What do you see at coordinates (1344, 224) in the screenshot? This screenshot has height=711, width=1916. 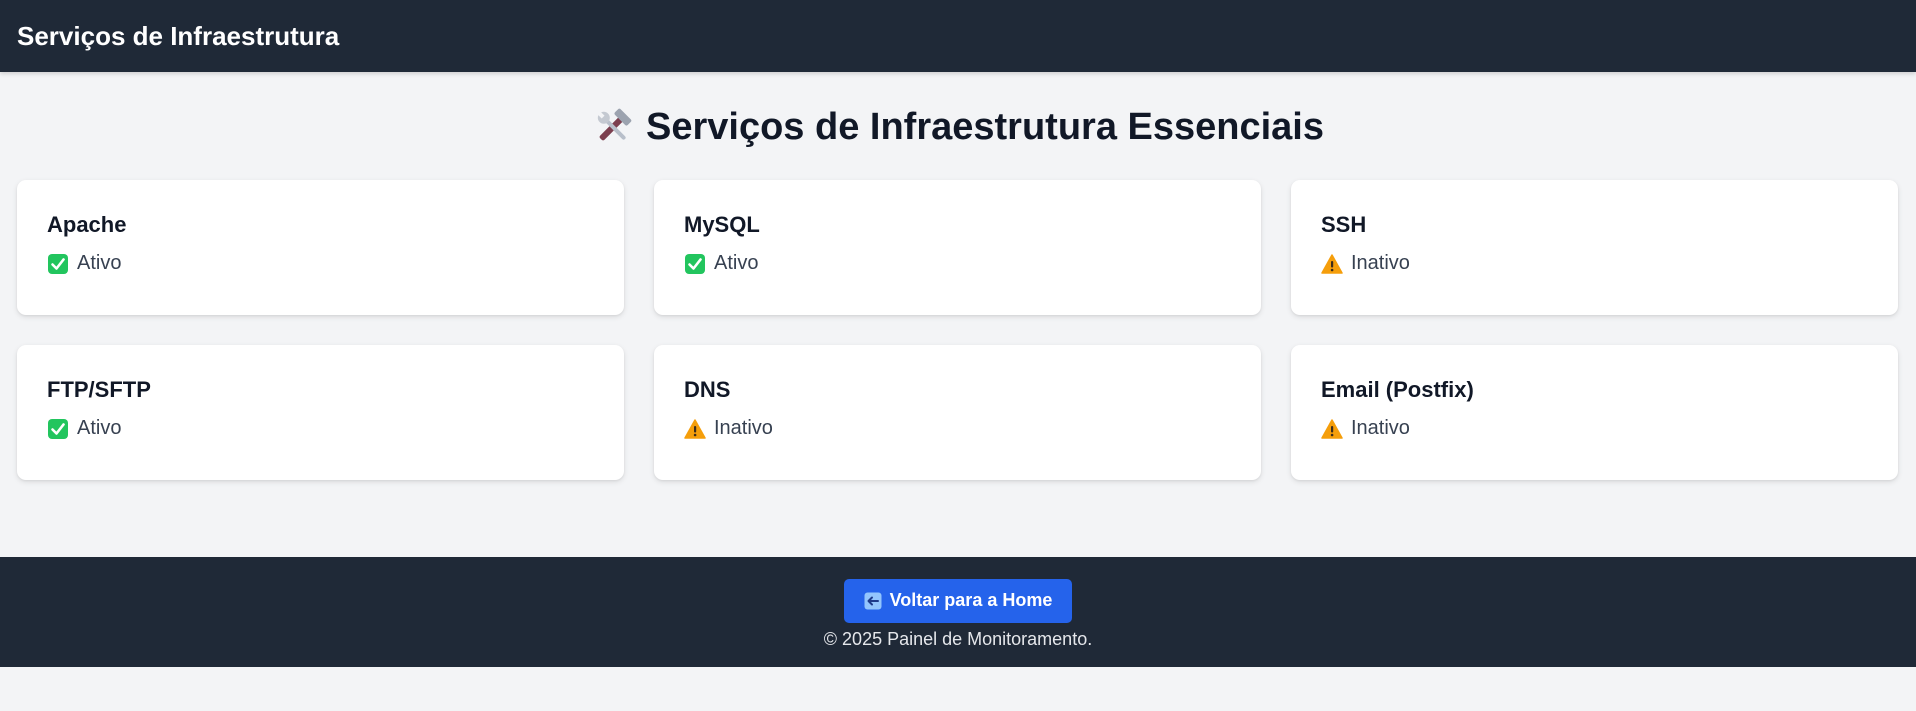 I see `service-name: SSH` at bounding box center [1344, 224].